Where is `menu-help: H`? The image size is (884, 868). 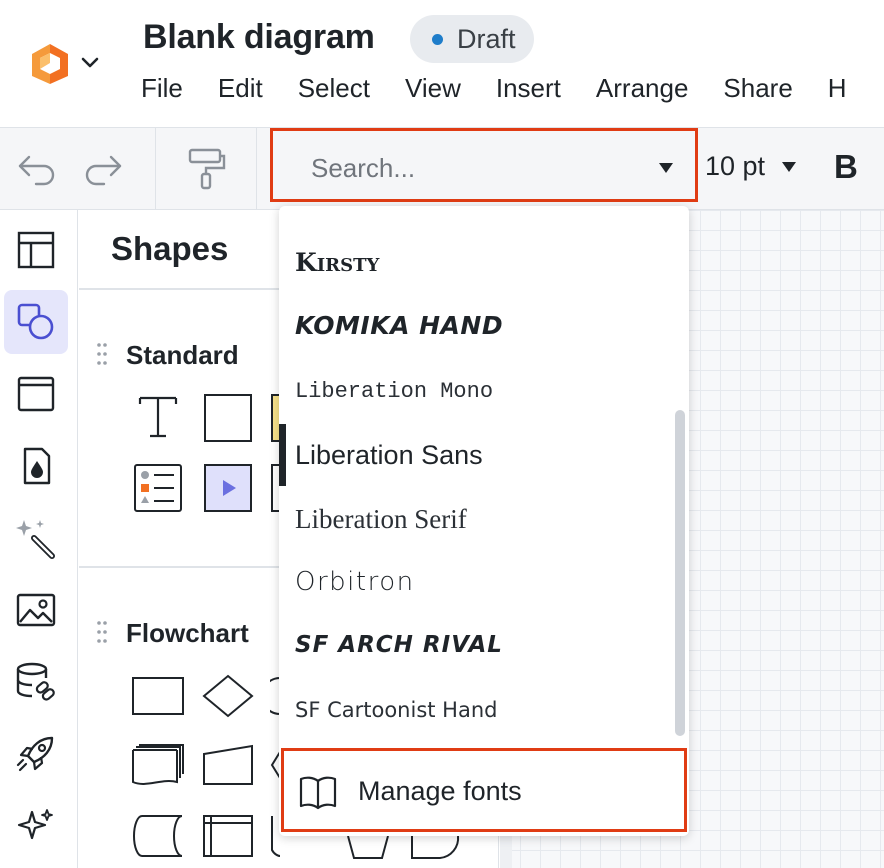 menu-help: H is located at coordinates (837, 88).